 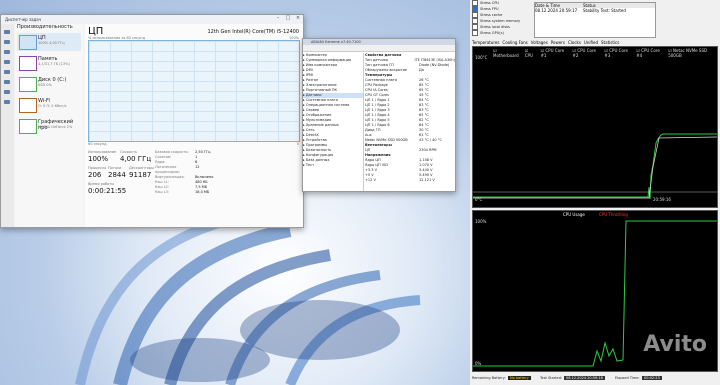 What do you see at coordinates (28, 126) in the screenshot?
I see `gpu-sparkline` at bounding box center [28, 126].